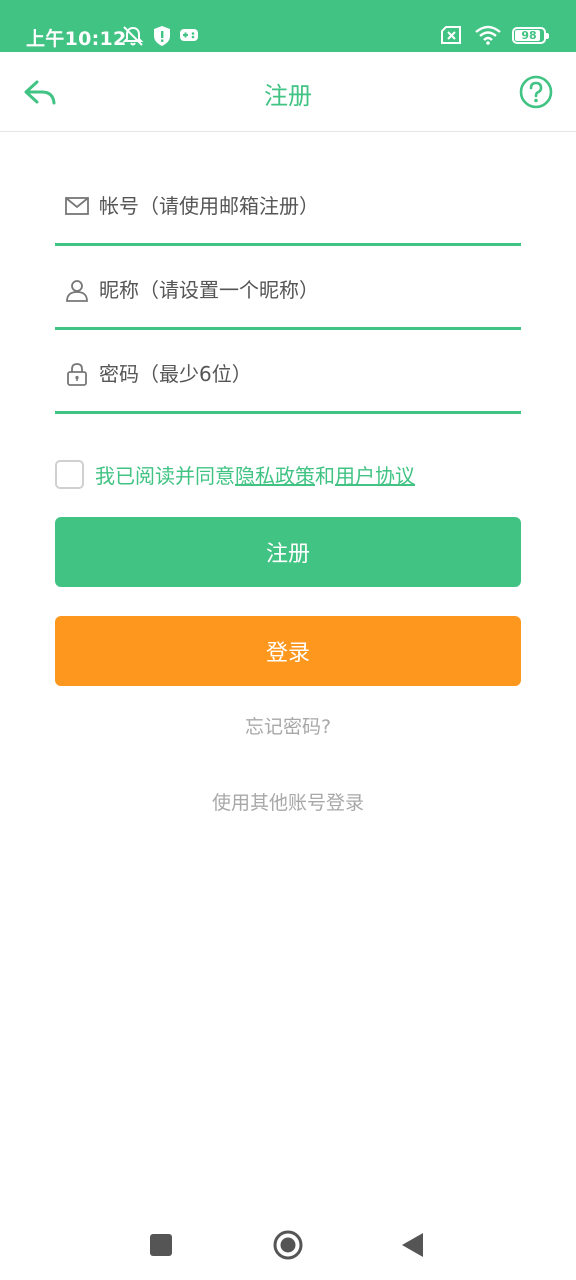 This screenshot has width=576, height=1280. Describe the element at coordinates (77, 206) in the screenshot. I see `mail-icon` at that location.